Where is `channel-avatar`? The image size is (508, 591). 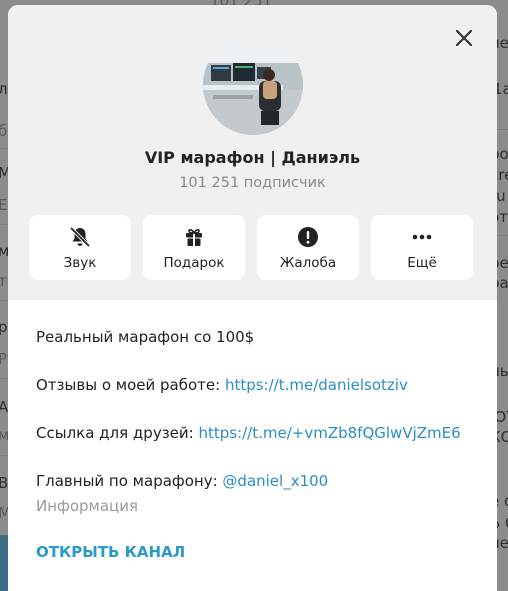
channel-avatar is located at coordinates (253, 85).